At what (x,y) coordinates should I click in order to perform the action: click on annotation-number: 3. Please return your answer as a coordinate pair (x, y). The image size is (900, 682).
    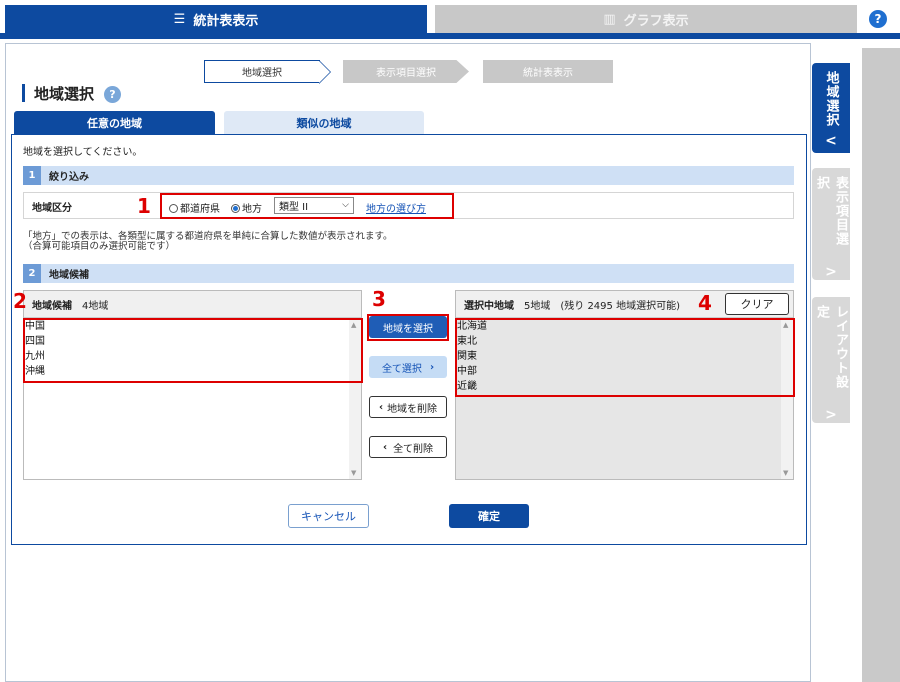
    Looking at the image, I should click on (379, 299).